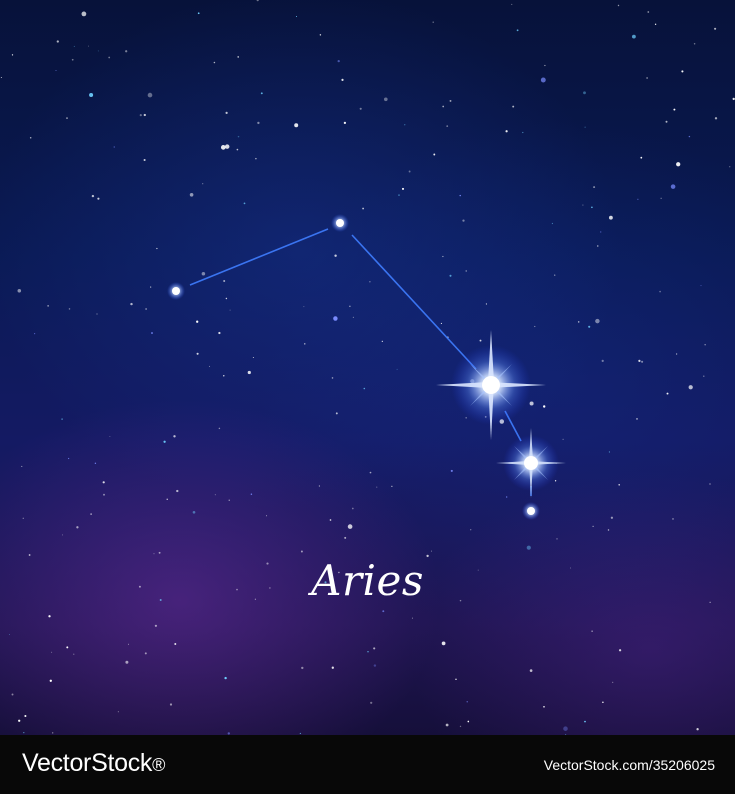  Describe the element at coordinates (87, 763) in the screenshot. I see `brand-name: VectorStock` at that location.